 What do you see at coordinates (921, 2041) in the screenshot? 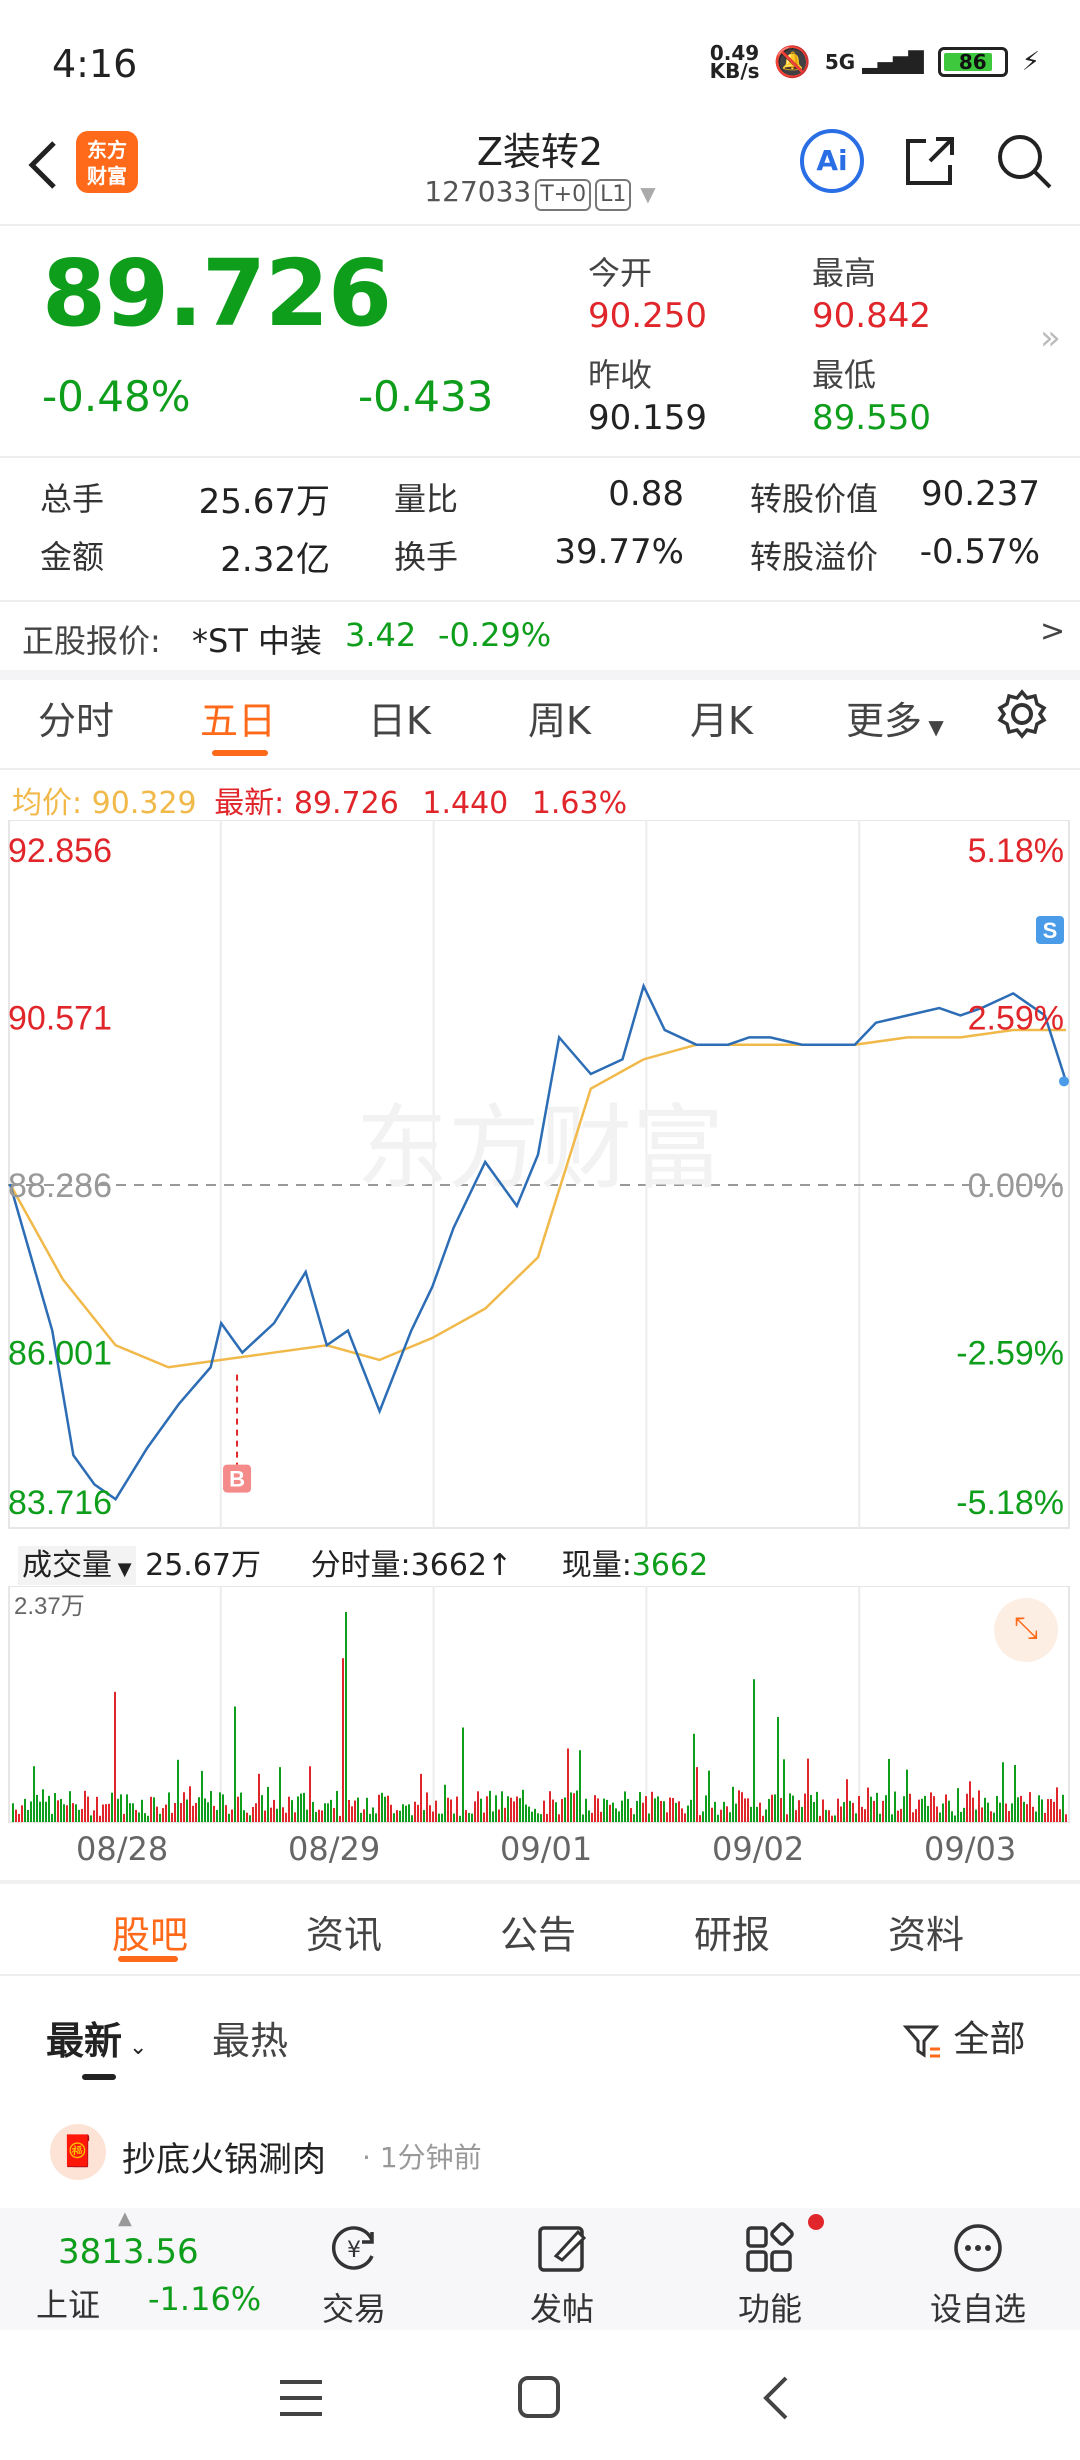
I see `filter-icon` at bounding box center [921, 2041].